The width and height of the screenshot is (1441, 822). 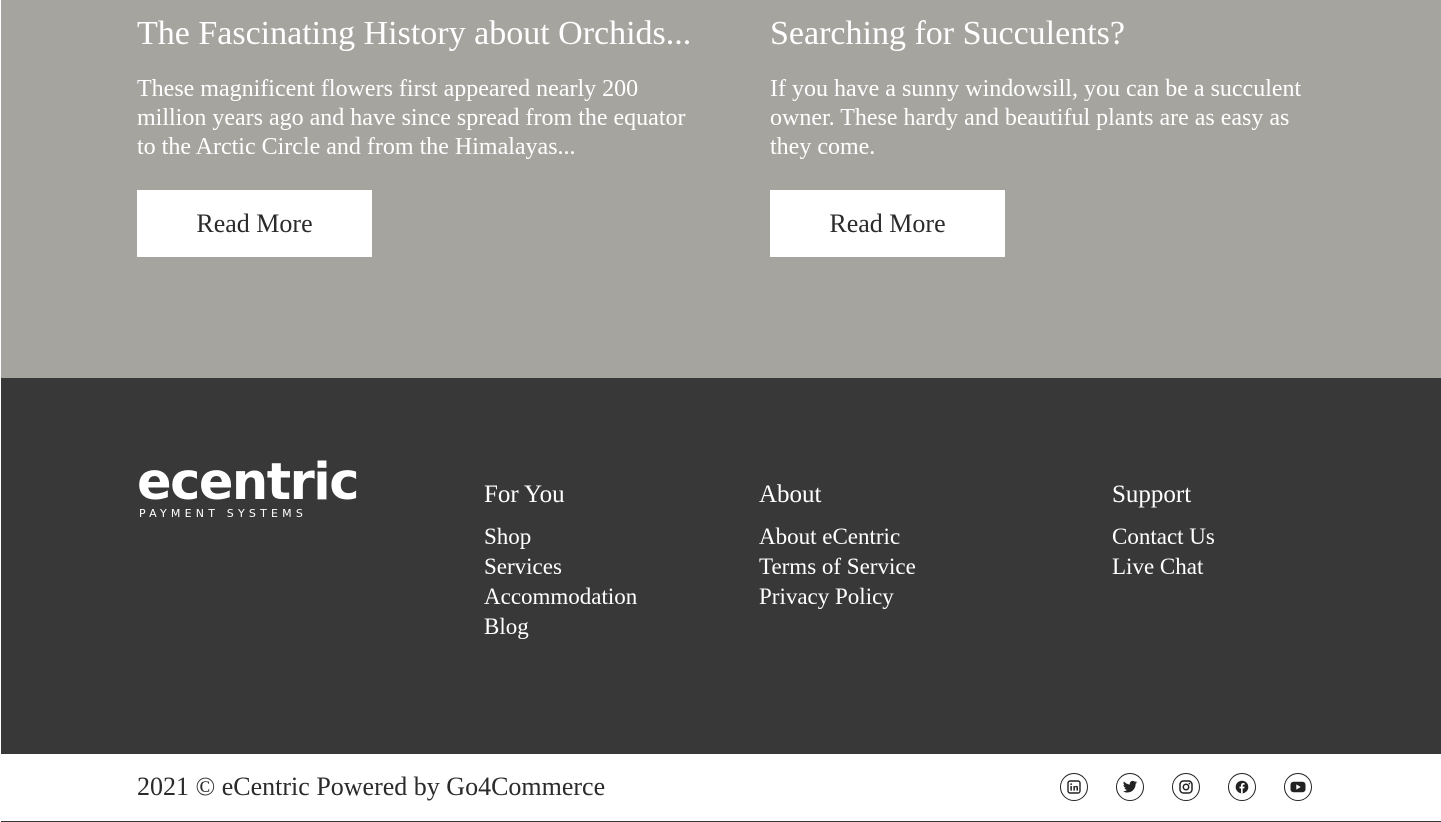 What do you see at coordinates (721, 788) in the screenshot?
I see `bottom-bar: 2021 © eCentric Powered by Go4Commerce` at bounding box center [721, 788].